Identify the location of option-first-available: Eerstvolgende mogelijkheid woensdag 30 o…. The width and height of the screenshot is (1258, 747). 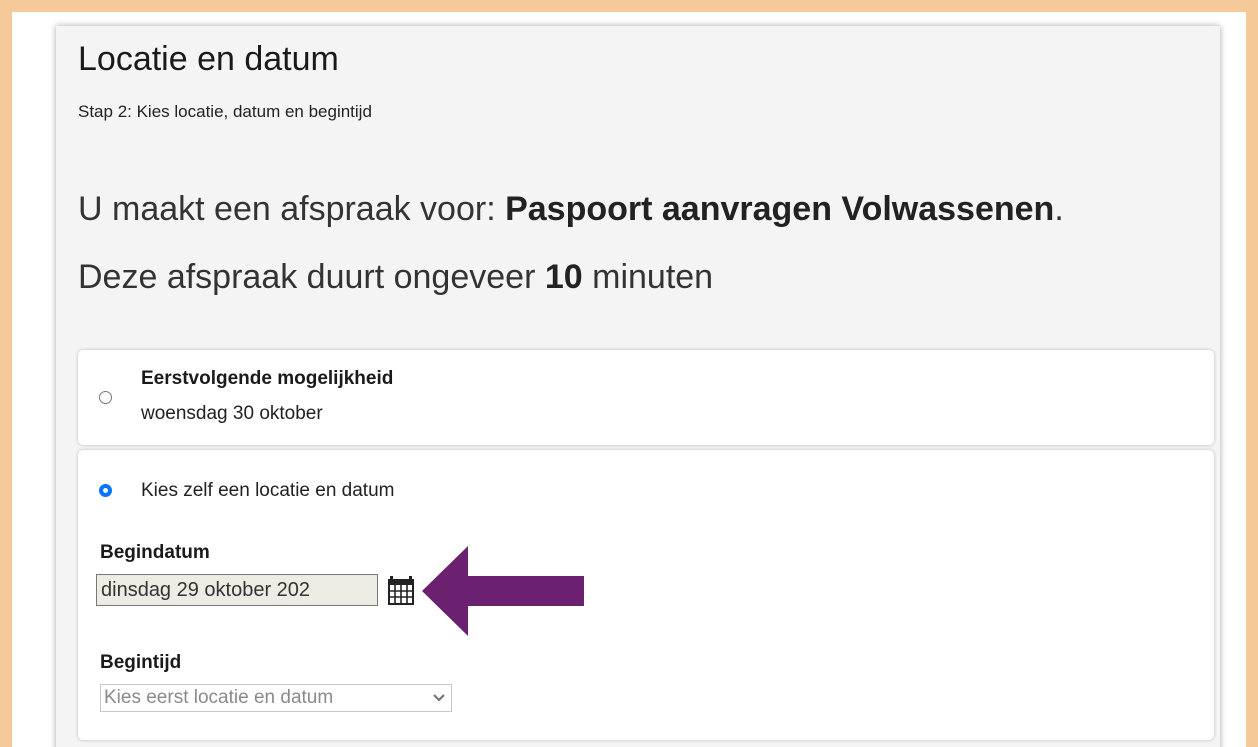
(646, 397).